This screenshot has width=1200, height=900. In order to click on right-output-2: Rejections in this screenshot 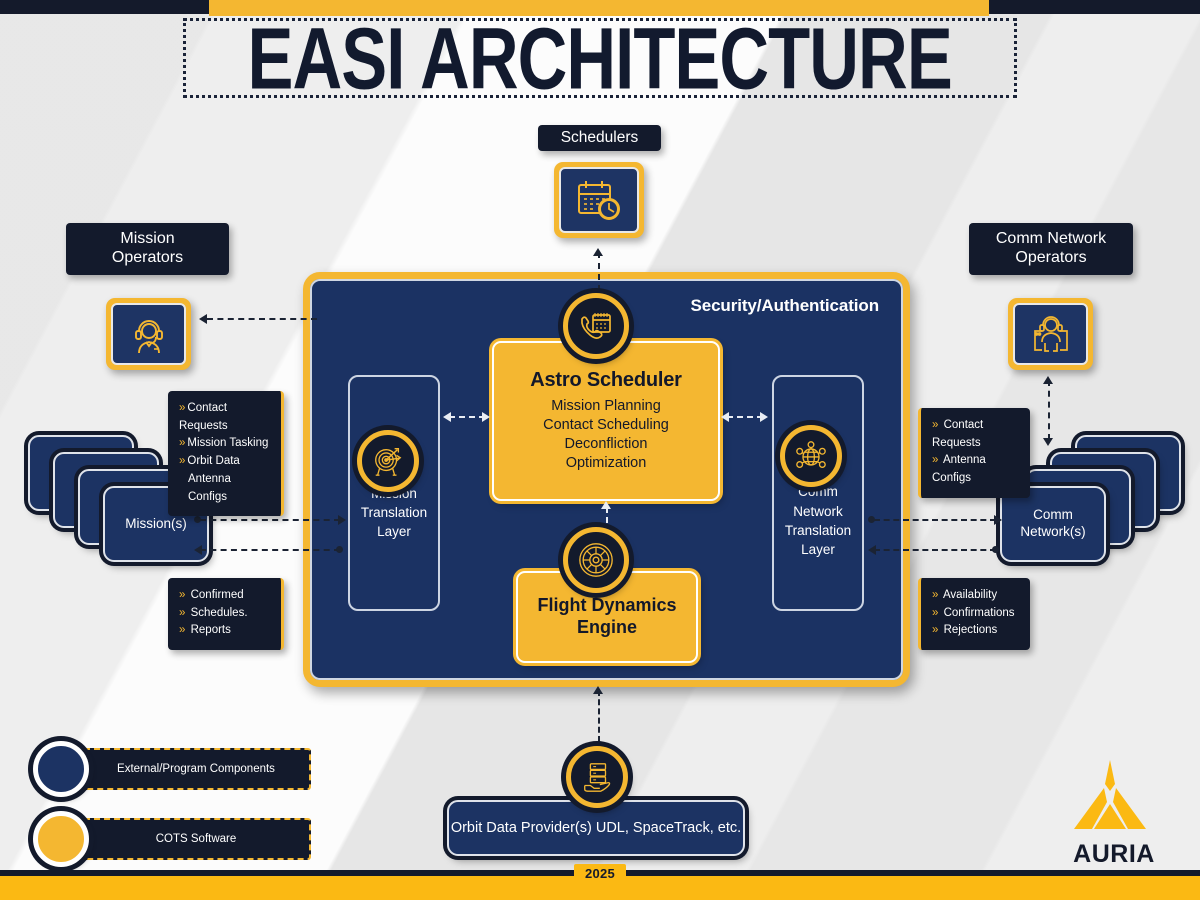, I will do `click(970, 630)`.